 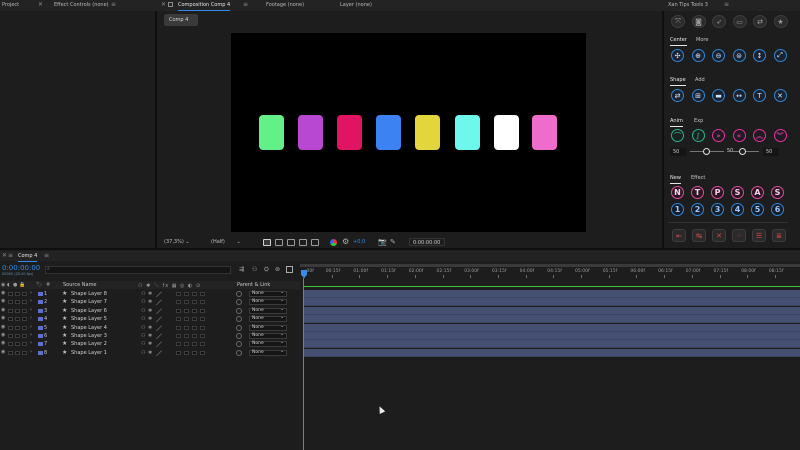 What do you see at coordinates (333, 242) in the screenshot?
I see `color-channel-icon` at bounding box center [333, 242].